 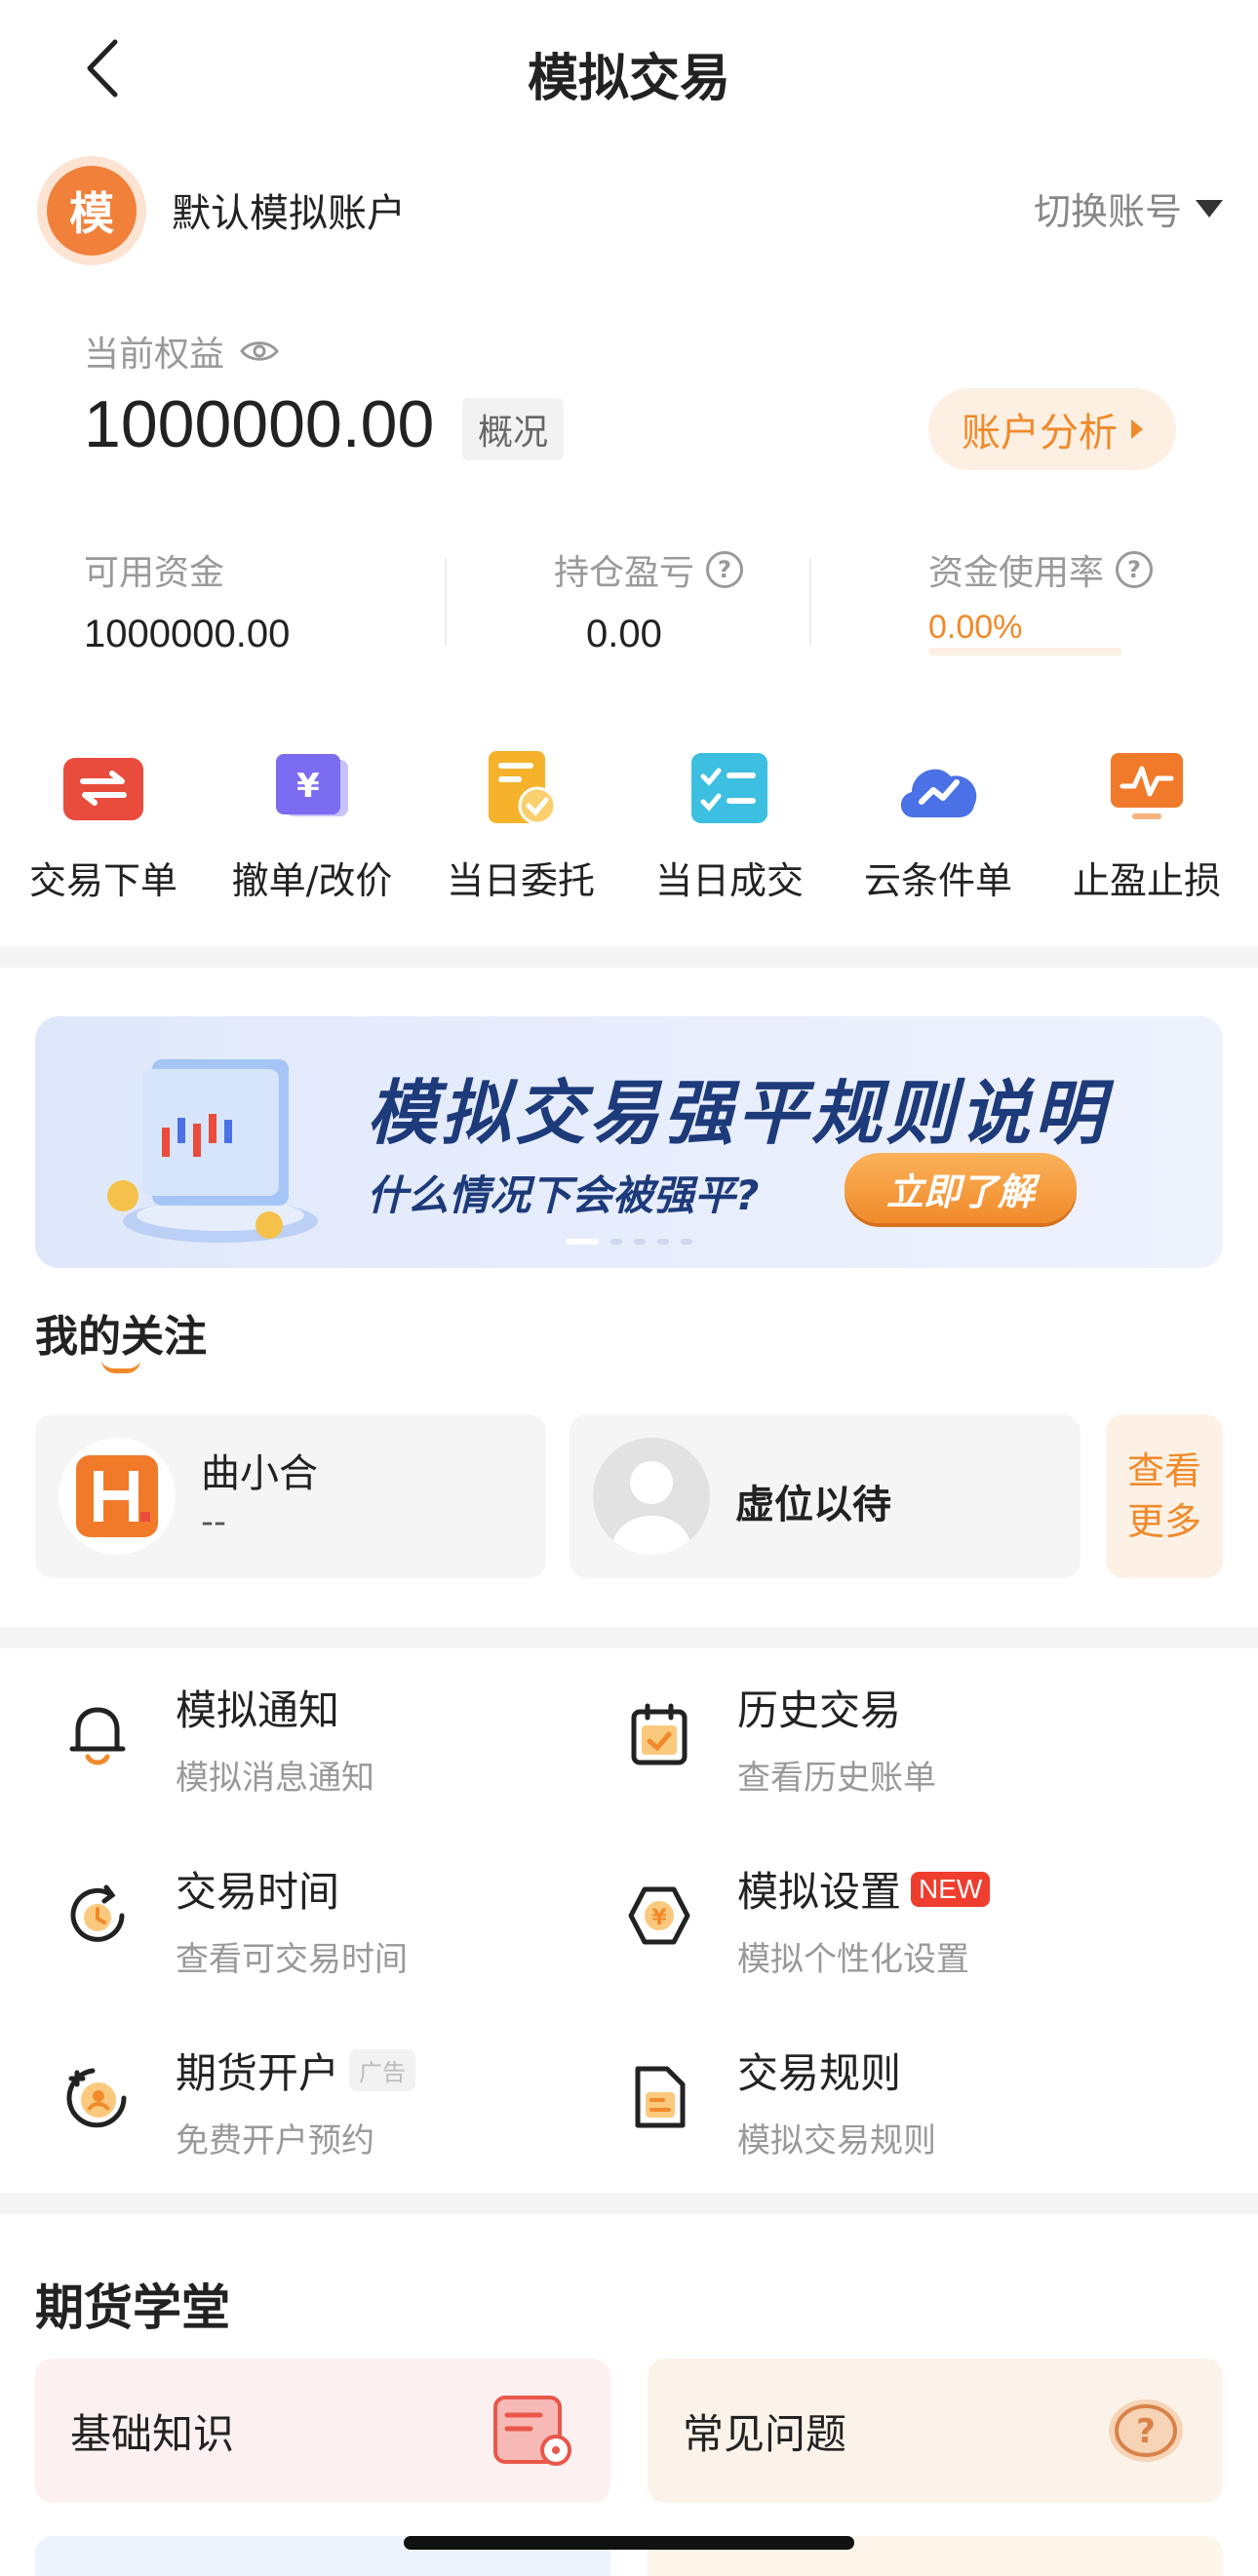 I want to click on menu-subtitle: 模拟交易规则, so click(x=836, y=2140).